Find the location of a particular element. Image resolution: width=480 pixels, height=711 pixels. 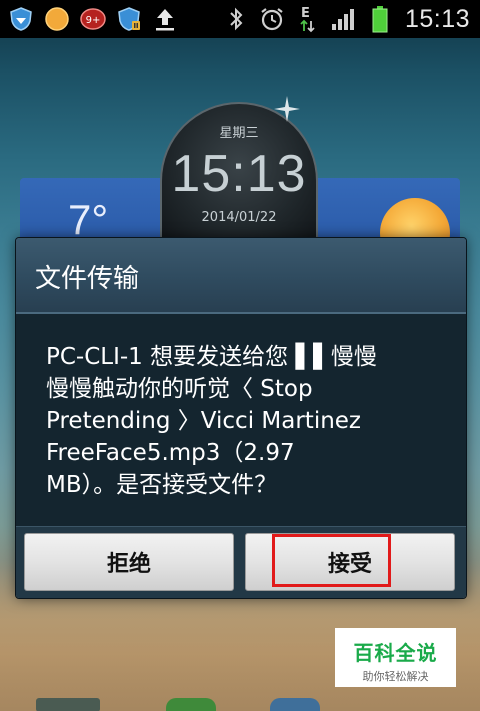

accept-highlight-box is located at coordinates (331, 560).